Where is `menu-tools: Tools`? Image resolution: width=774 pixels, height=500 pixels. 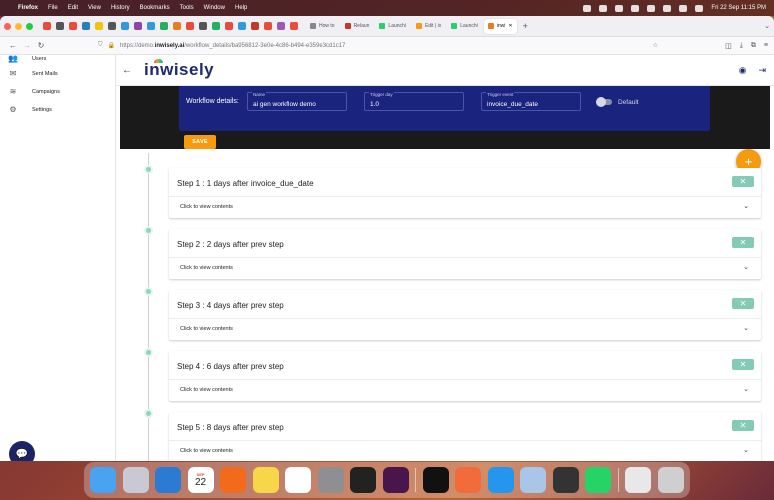
menu-tools: Tools is located at coordinates (187, 8).